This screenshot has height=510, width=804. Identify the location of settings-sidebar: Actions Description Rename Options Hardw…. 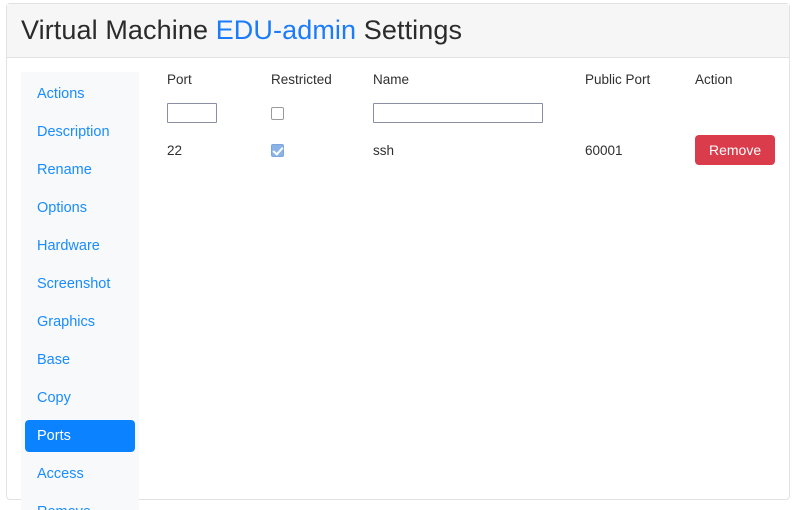
(80, 291).